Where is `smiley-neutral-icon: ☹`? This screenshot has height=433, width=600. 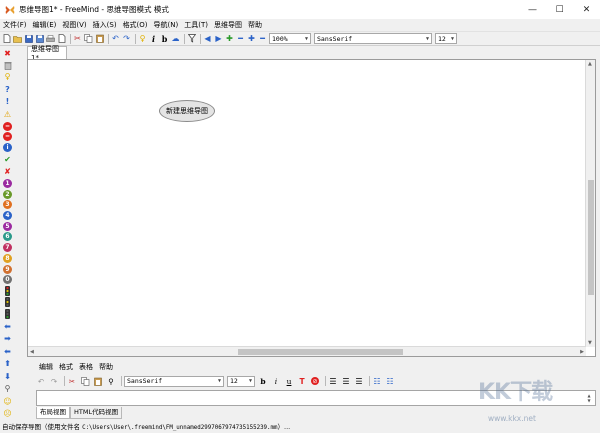
smiley-neutral-icon: ☹ is located at coordinates (7, 413).